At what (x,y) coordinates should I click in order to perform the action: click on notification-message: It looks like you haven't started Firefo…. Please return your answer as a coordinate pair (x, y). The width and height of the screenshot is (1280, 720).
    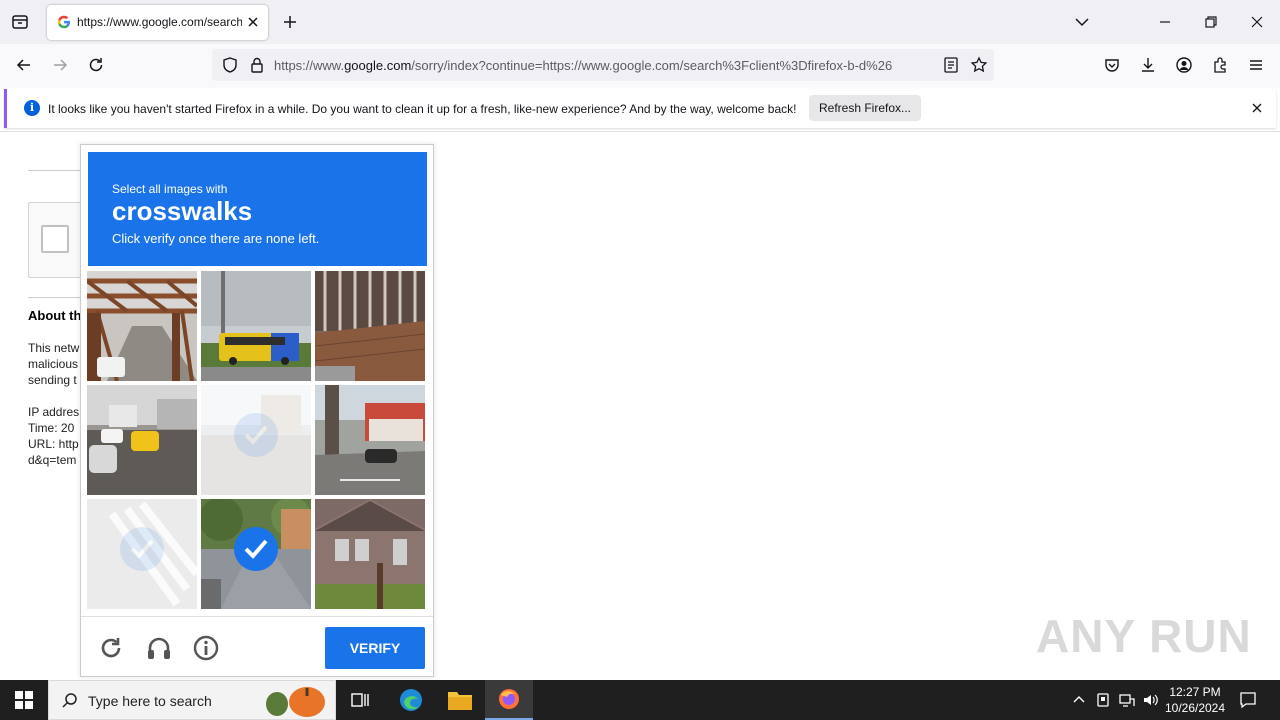
    Looking at the image, I should click on (422, 109).